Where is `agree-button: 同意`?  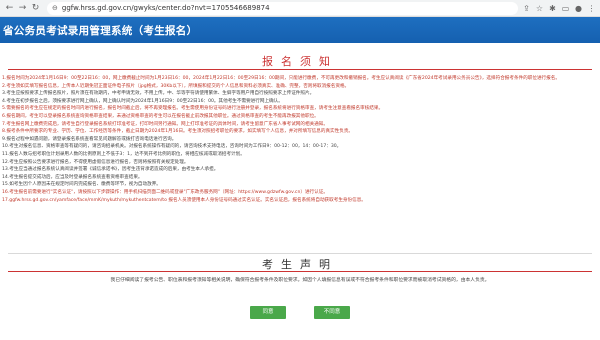
agree-button: 同意 is located at coordinates (268, 312).